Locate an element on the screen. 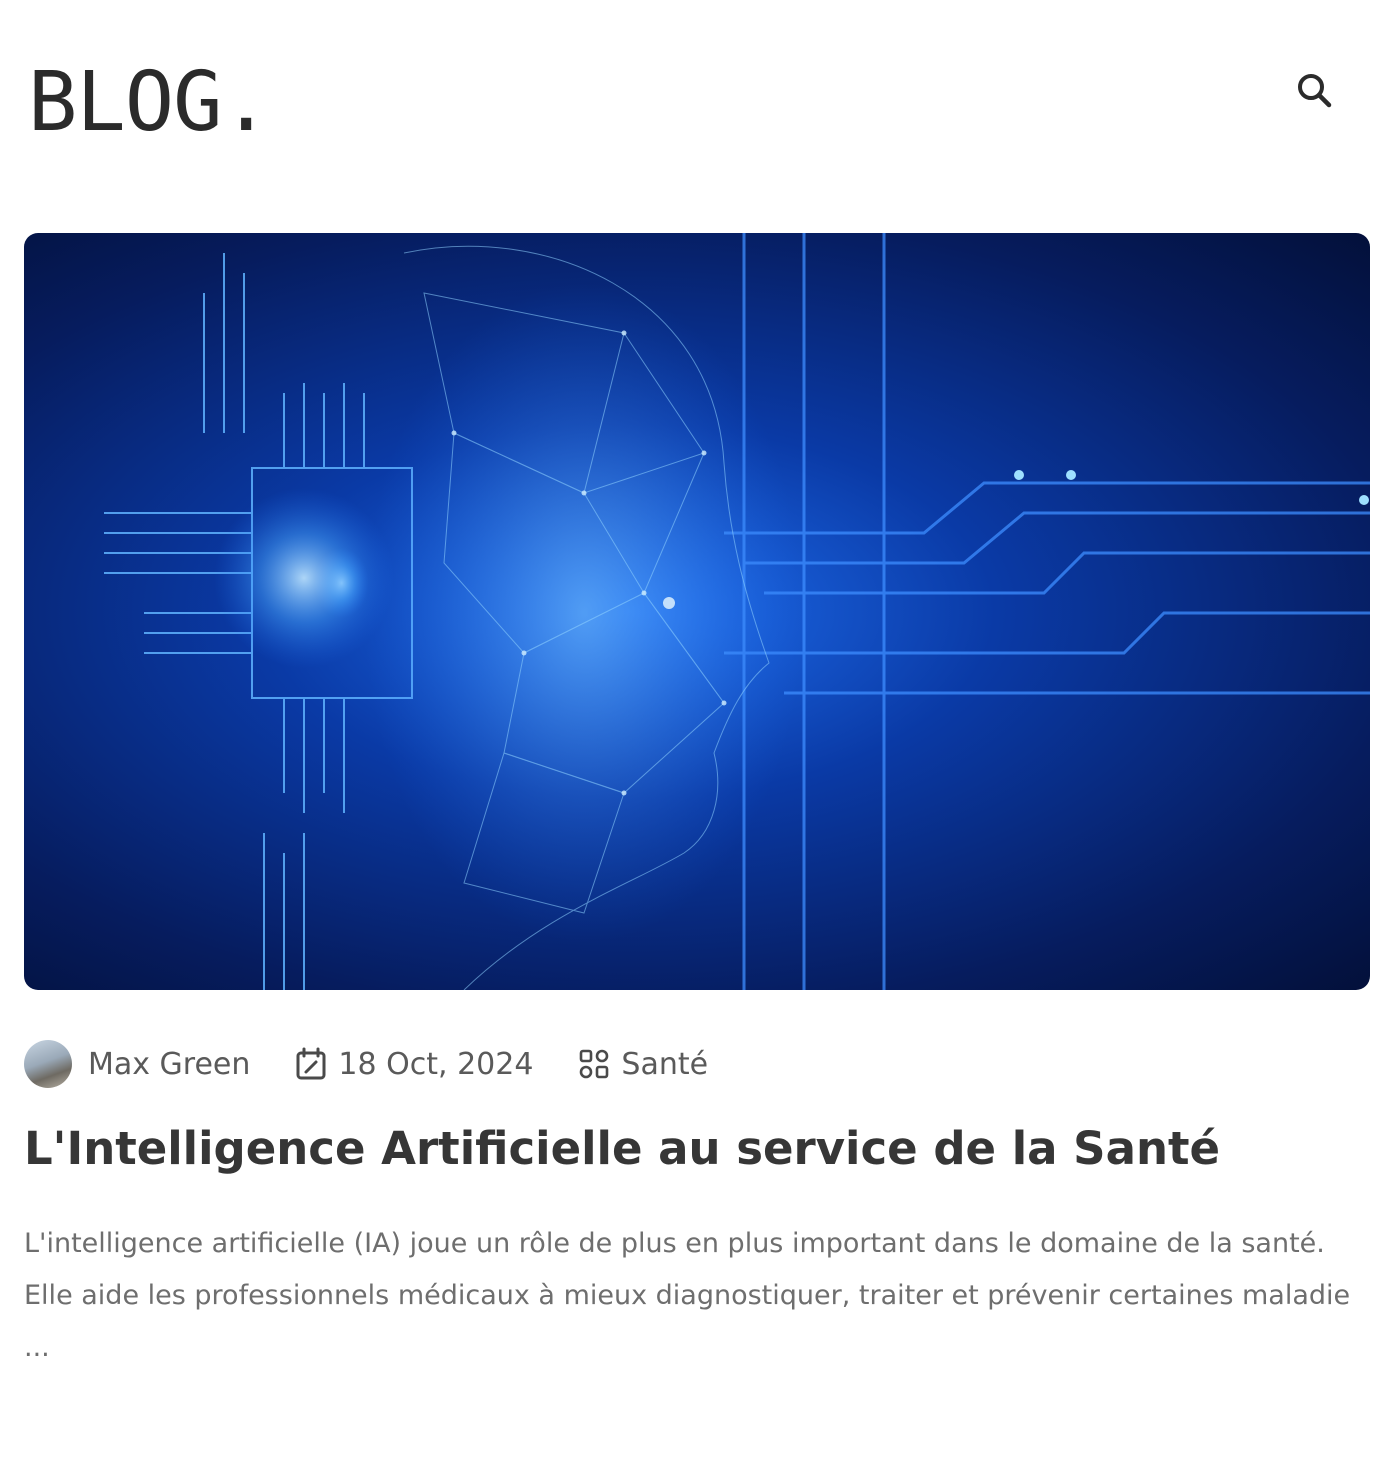 Image resolution: width=1398 pixels, height=1472 pixels. post-author: Max Green is located at coordinates (169, 1064).